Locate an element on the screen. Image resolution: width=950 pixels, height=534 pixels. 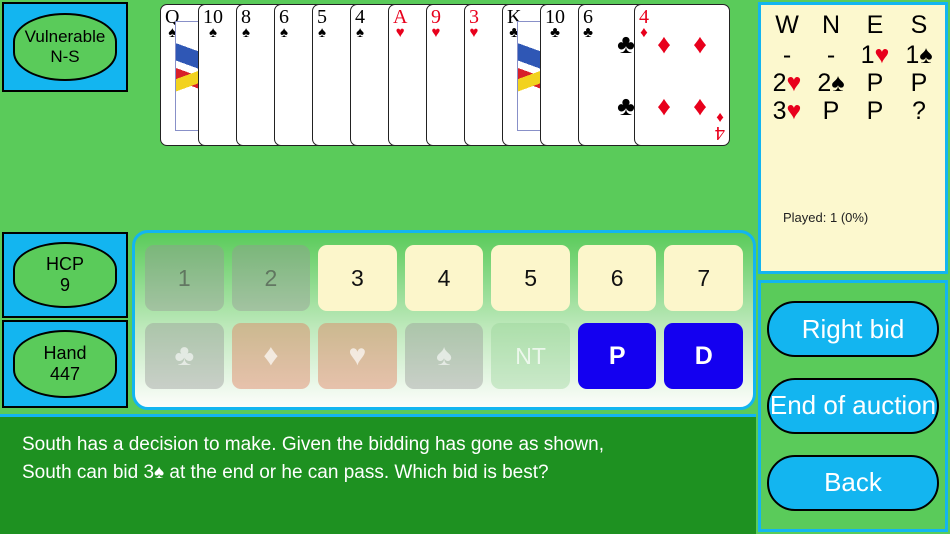
card-rank: A is located at coordinates (400, 17).